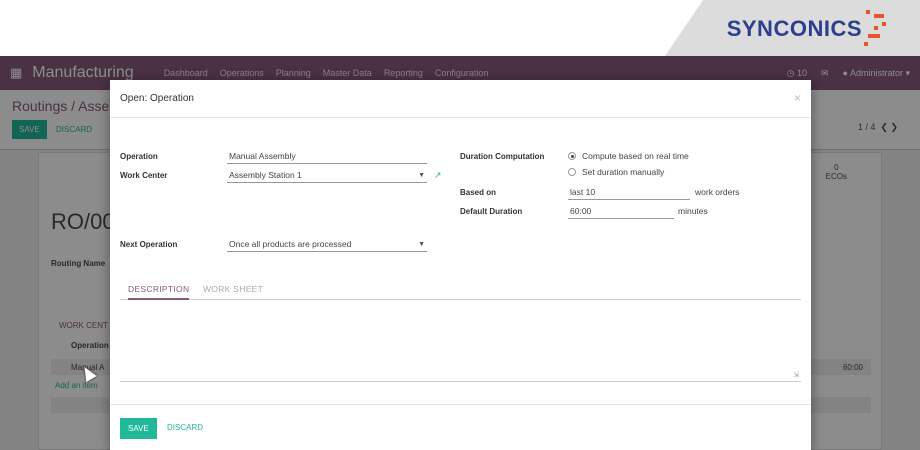 This screenshot has width=920, height=450. What do you see at coordinates (572, 172) in the screenshot?
I see `radio-unchecked-icon` at bounding box center [572, 172].